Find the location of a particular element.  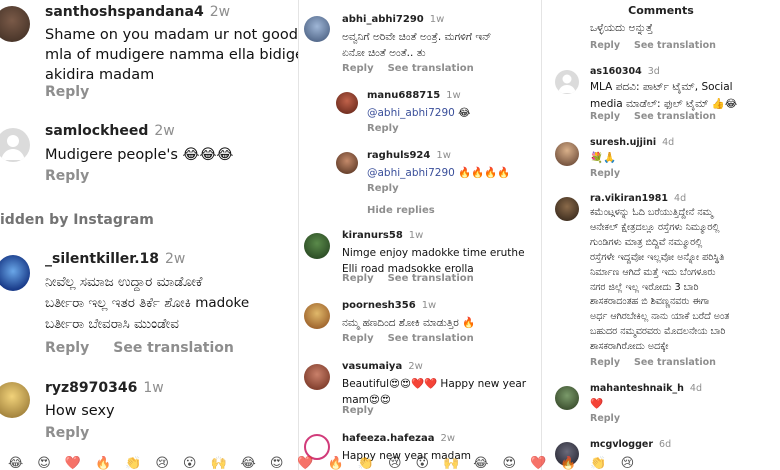

comment-text: Mudigere people's 😂😂😂 is located at coordinates (139, 155).